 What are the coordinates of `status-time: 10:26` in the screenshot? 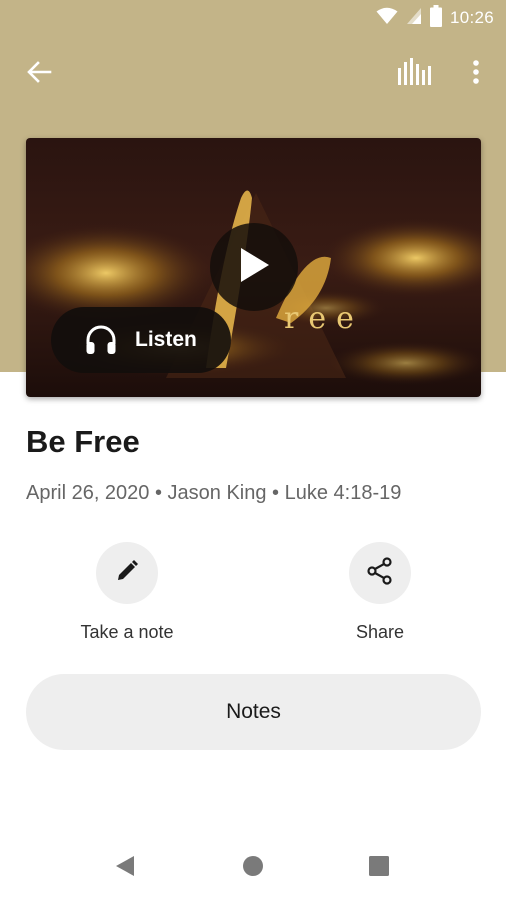 It's located at (471, 17).